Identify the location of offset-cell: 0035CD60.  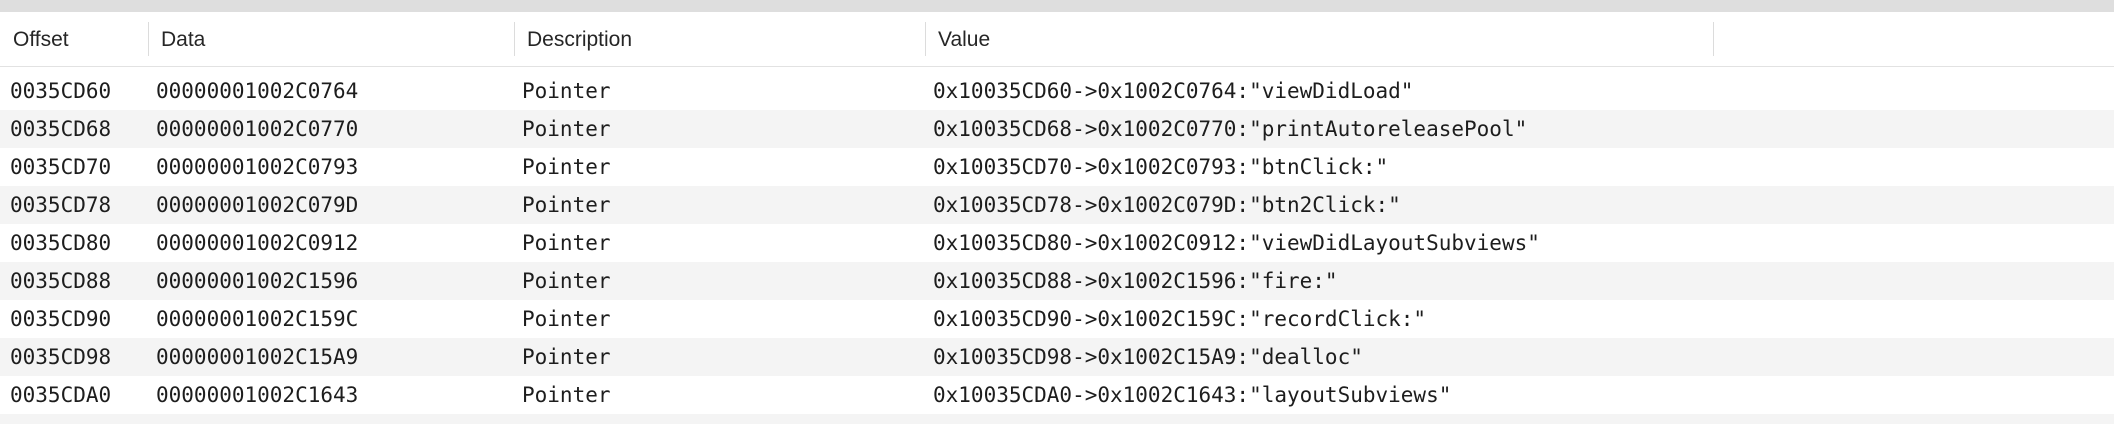
(61, 91).